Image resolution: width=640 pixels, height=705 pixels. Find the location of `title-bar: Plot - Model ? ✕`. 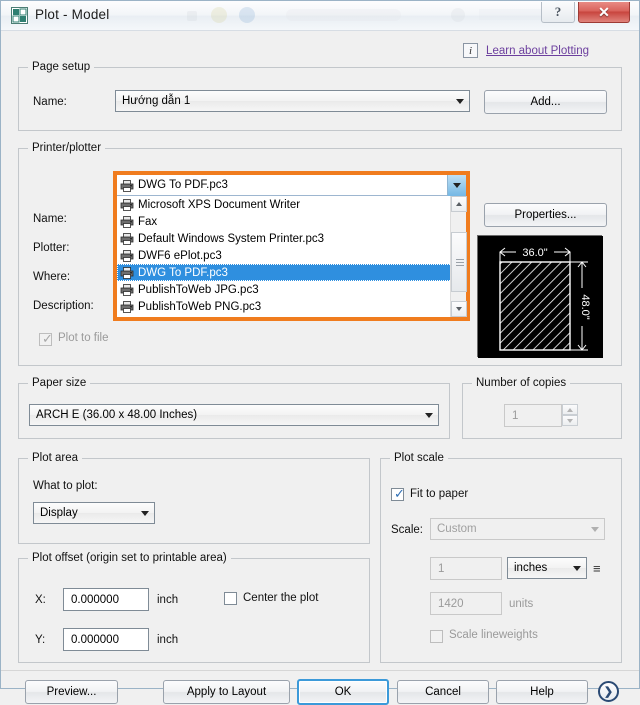

title-bar: Plot - Model ? ✕ is located at coordinates (320, 16).